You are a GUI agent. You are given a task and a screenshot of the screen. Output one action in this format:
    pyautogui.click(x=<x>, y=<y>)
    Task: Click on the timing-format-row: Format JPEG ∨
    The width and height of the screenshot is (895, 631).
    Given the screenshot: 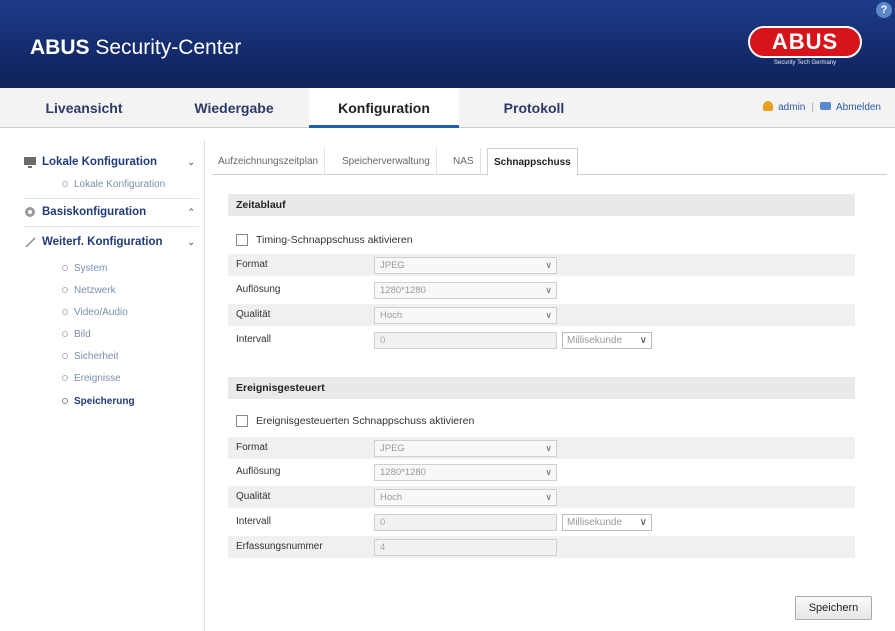 What is the action you would take?
    pyautogui.click(x=541, y=265)
    